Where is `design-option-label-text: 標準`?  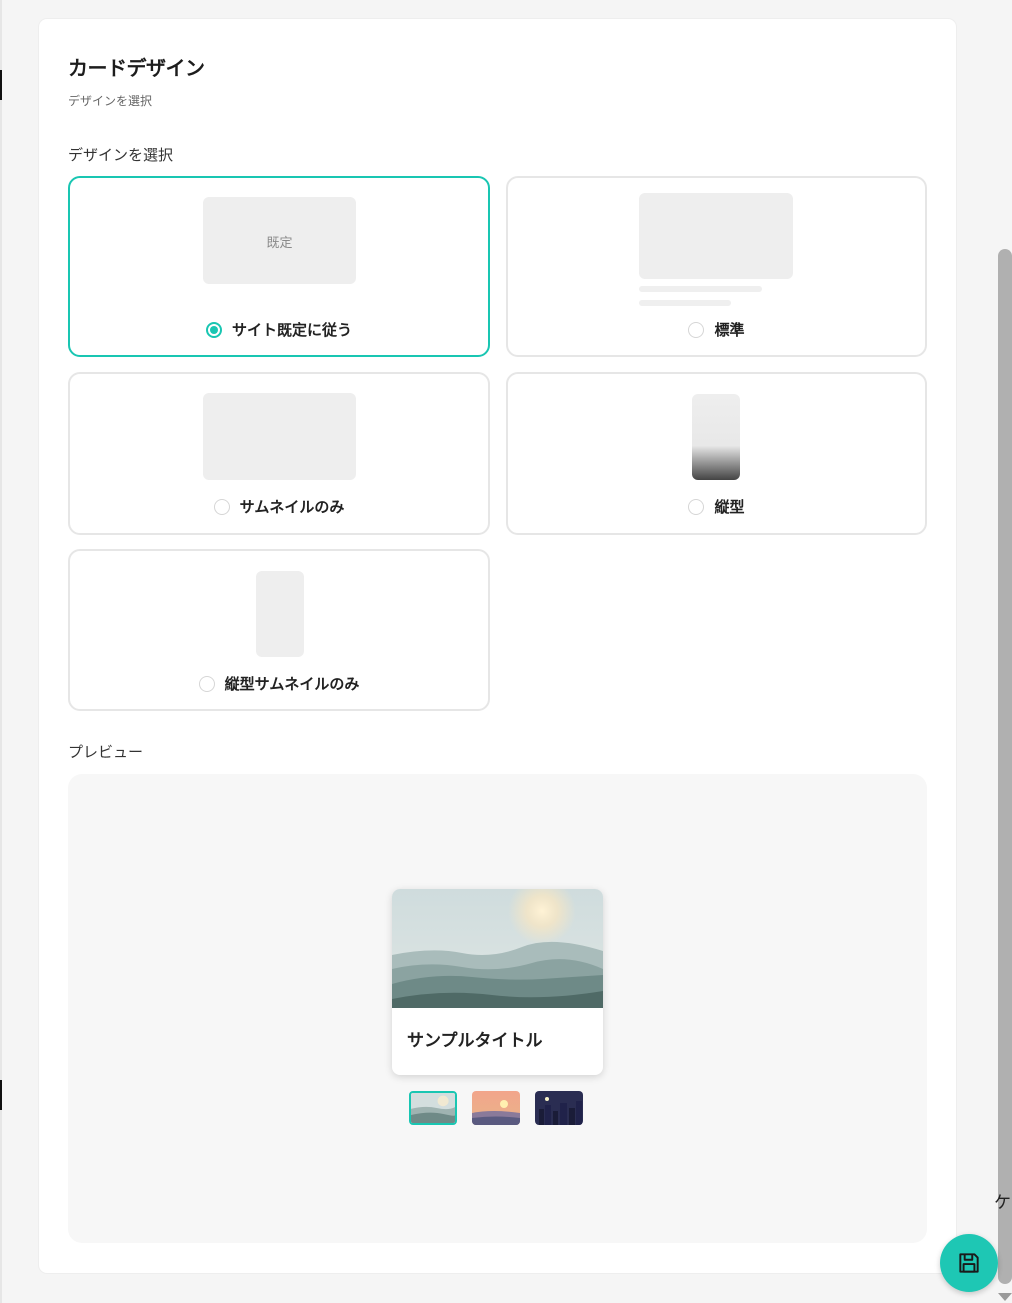 design-option-label-text: 標準 is located at coordinates (729, 330).